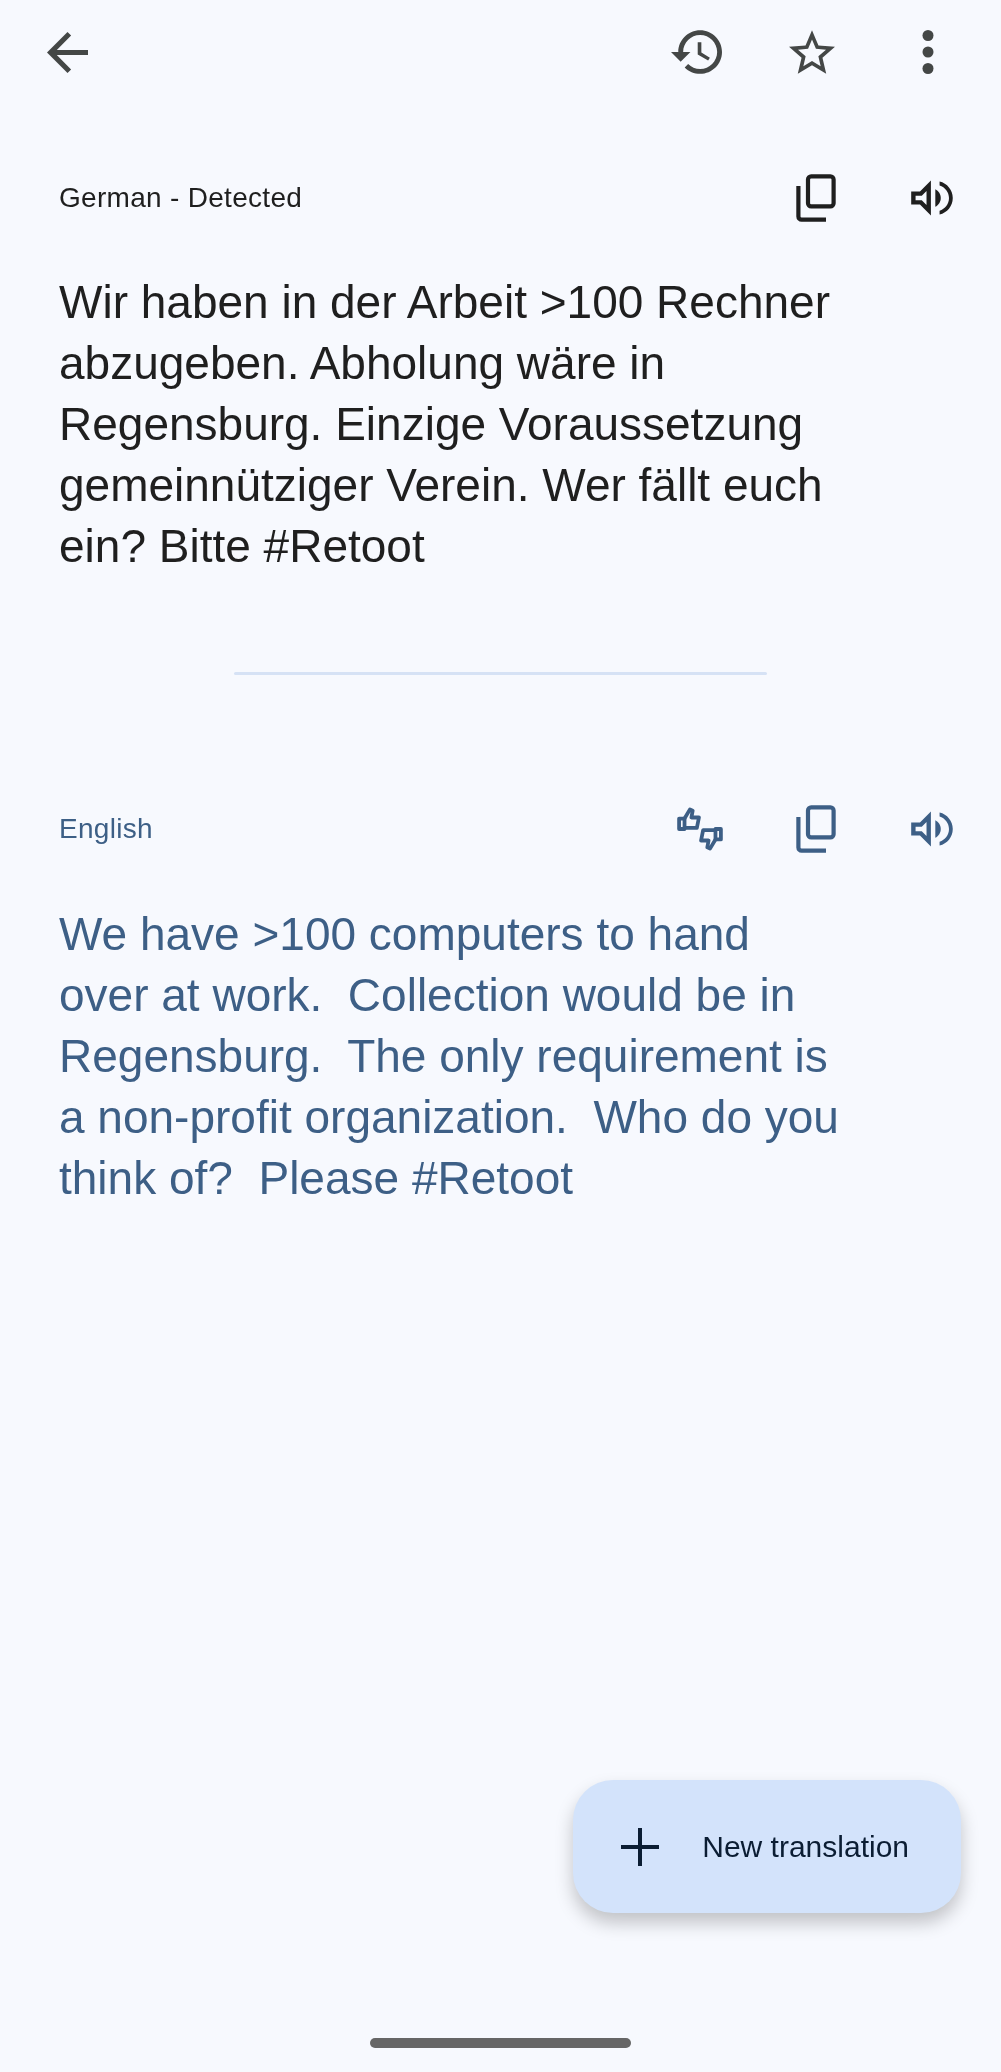 The image size is (1001, 2072). Describe the element at coordinates (928, 52) in the screenshot. I see `more-options-icon` at that location.